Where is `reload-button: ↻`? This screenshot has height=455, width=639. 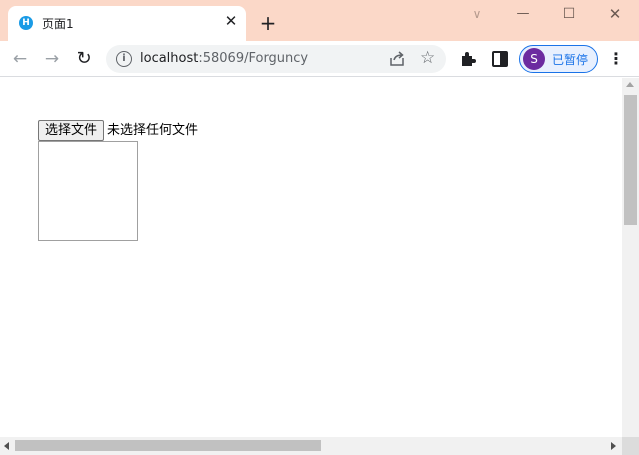
reload-button: ↻ is located at coordinates (84, 59).